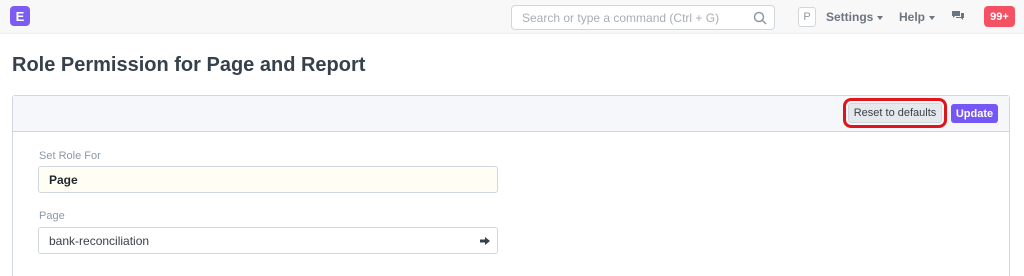  What do you see at coordinates (760, 18) in the screenshot?
I see `search-icon` at bounding box center [760, 18].